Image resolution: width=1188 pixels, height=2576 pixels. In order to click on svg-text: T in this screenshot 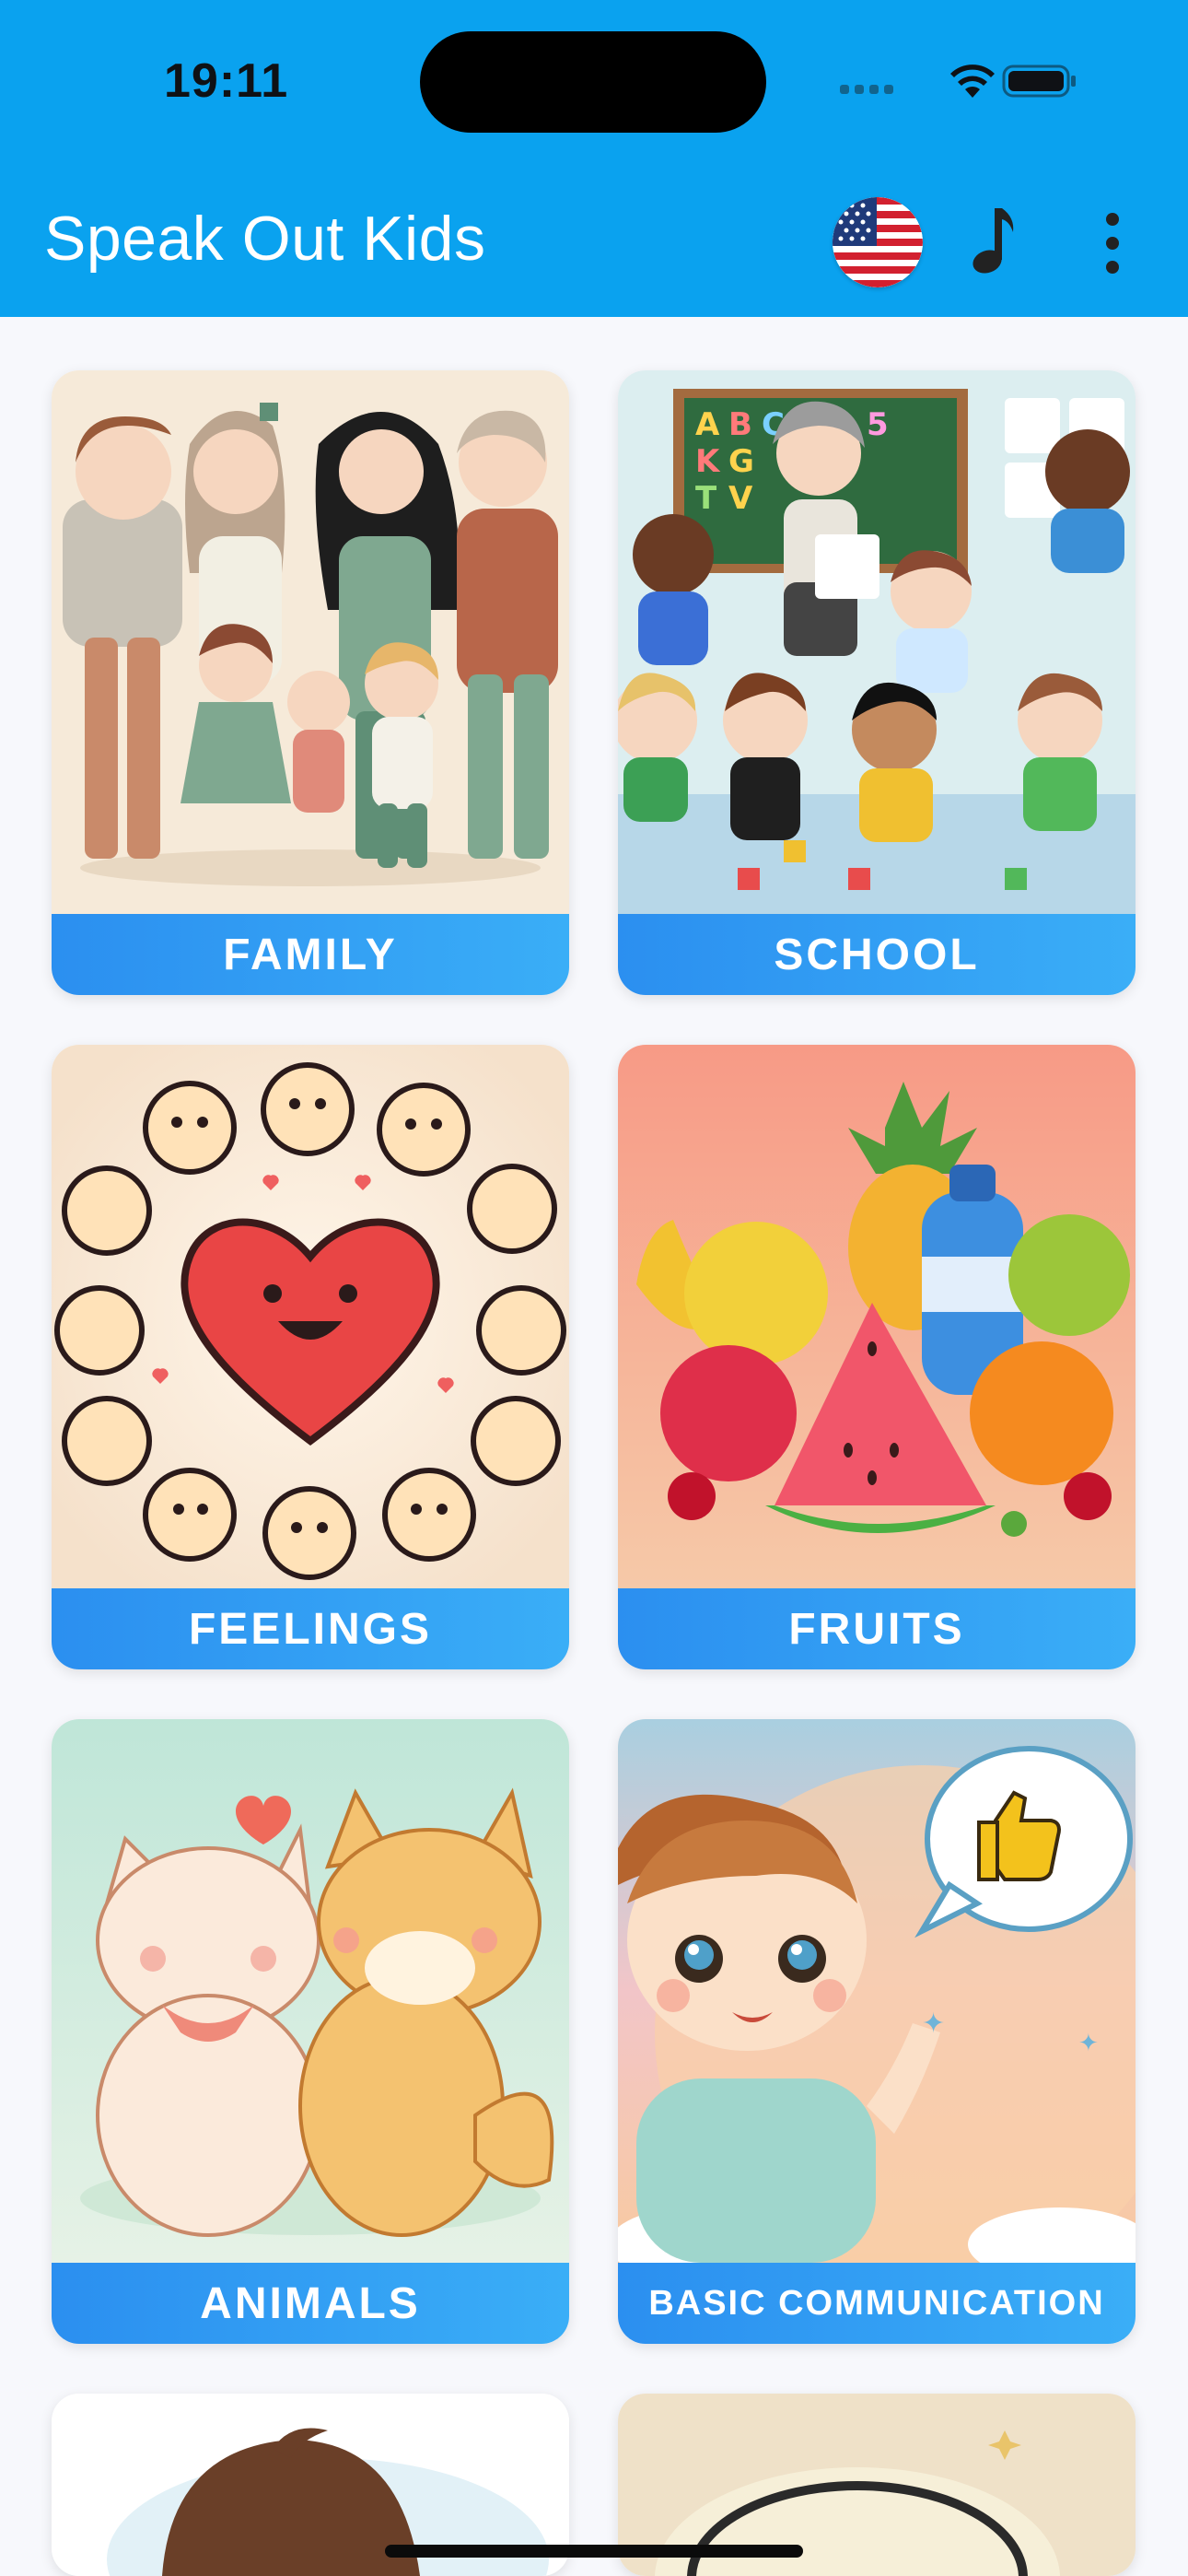, I will do `click(706, 498)`.